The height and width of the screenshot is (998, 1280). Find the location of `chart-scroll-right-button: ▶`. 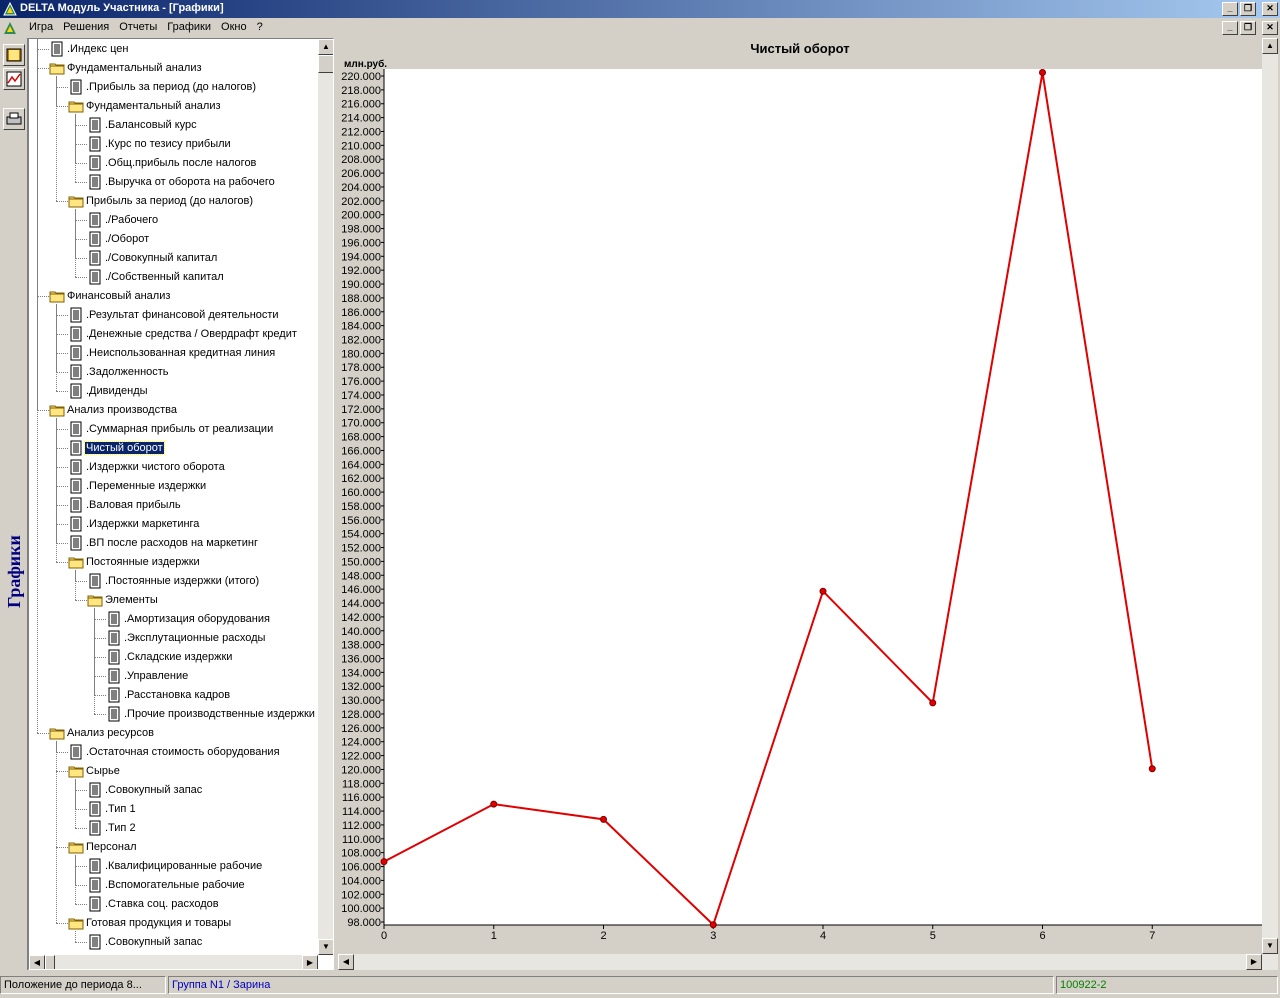

chart-scroll-right-button: ▶ is located at coordinates (1254, 962).